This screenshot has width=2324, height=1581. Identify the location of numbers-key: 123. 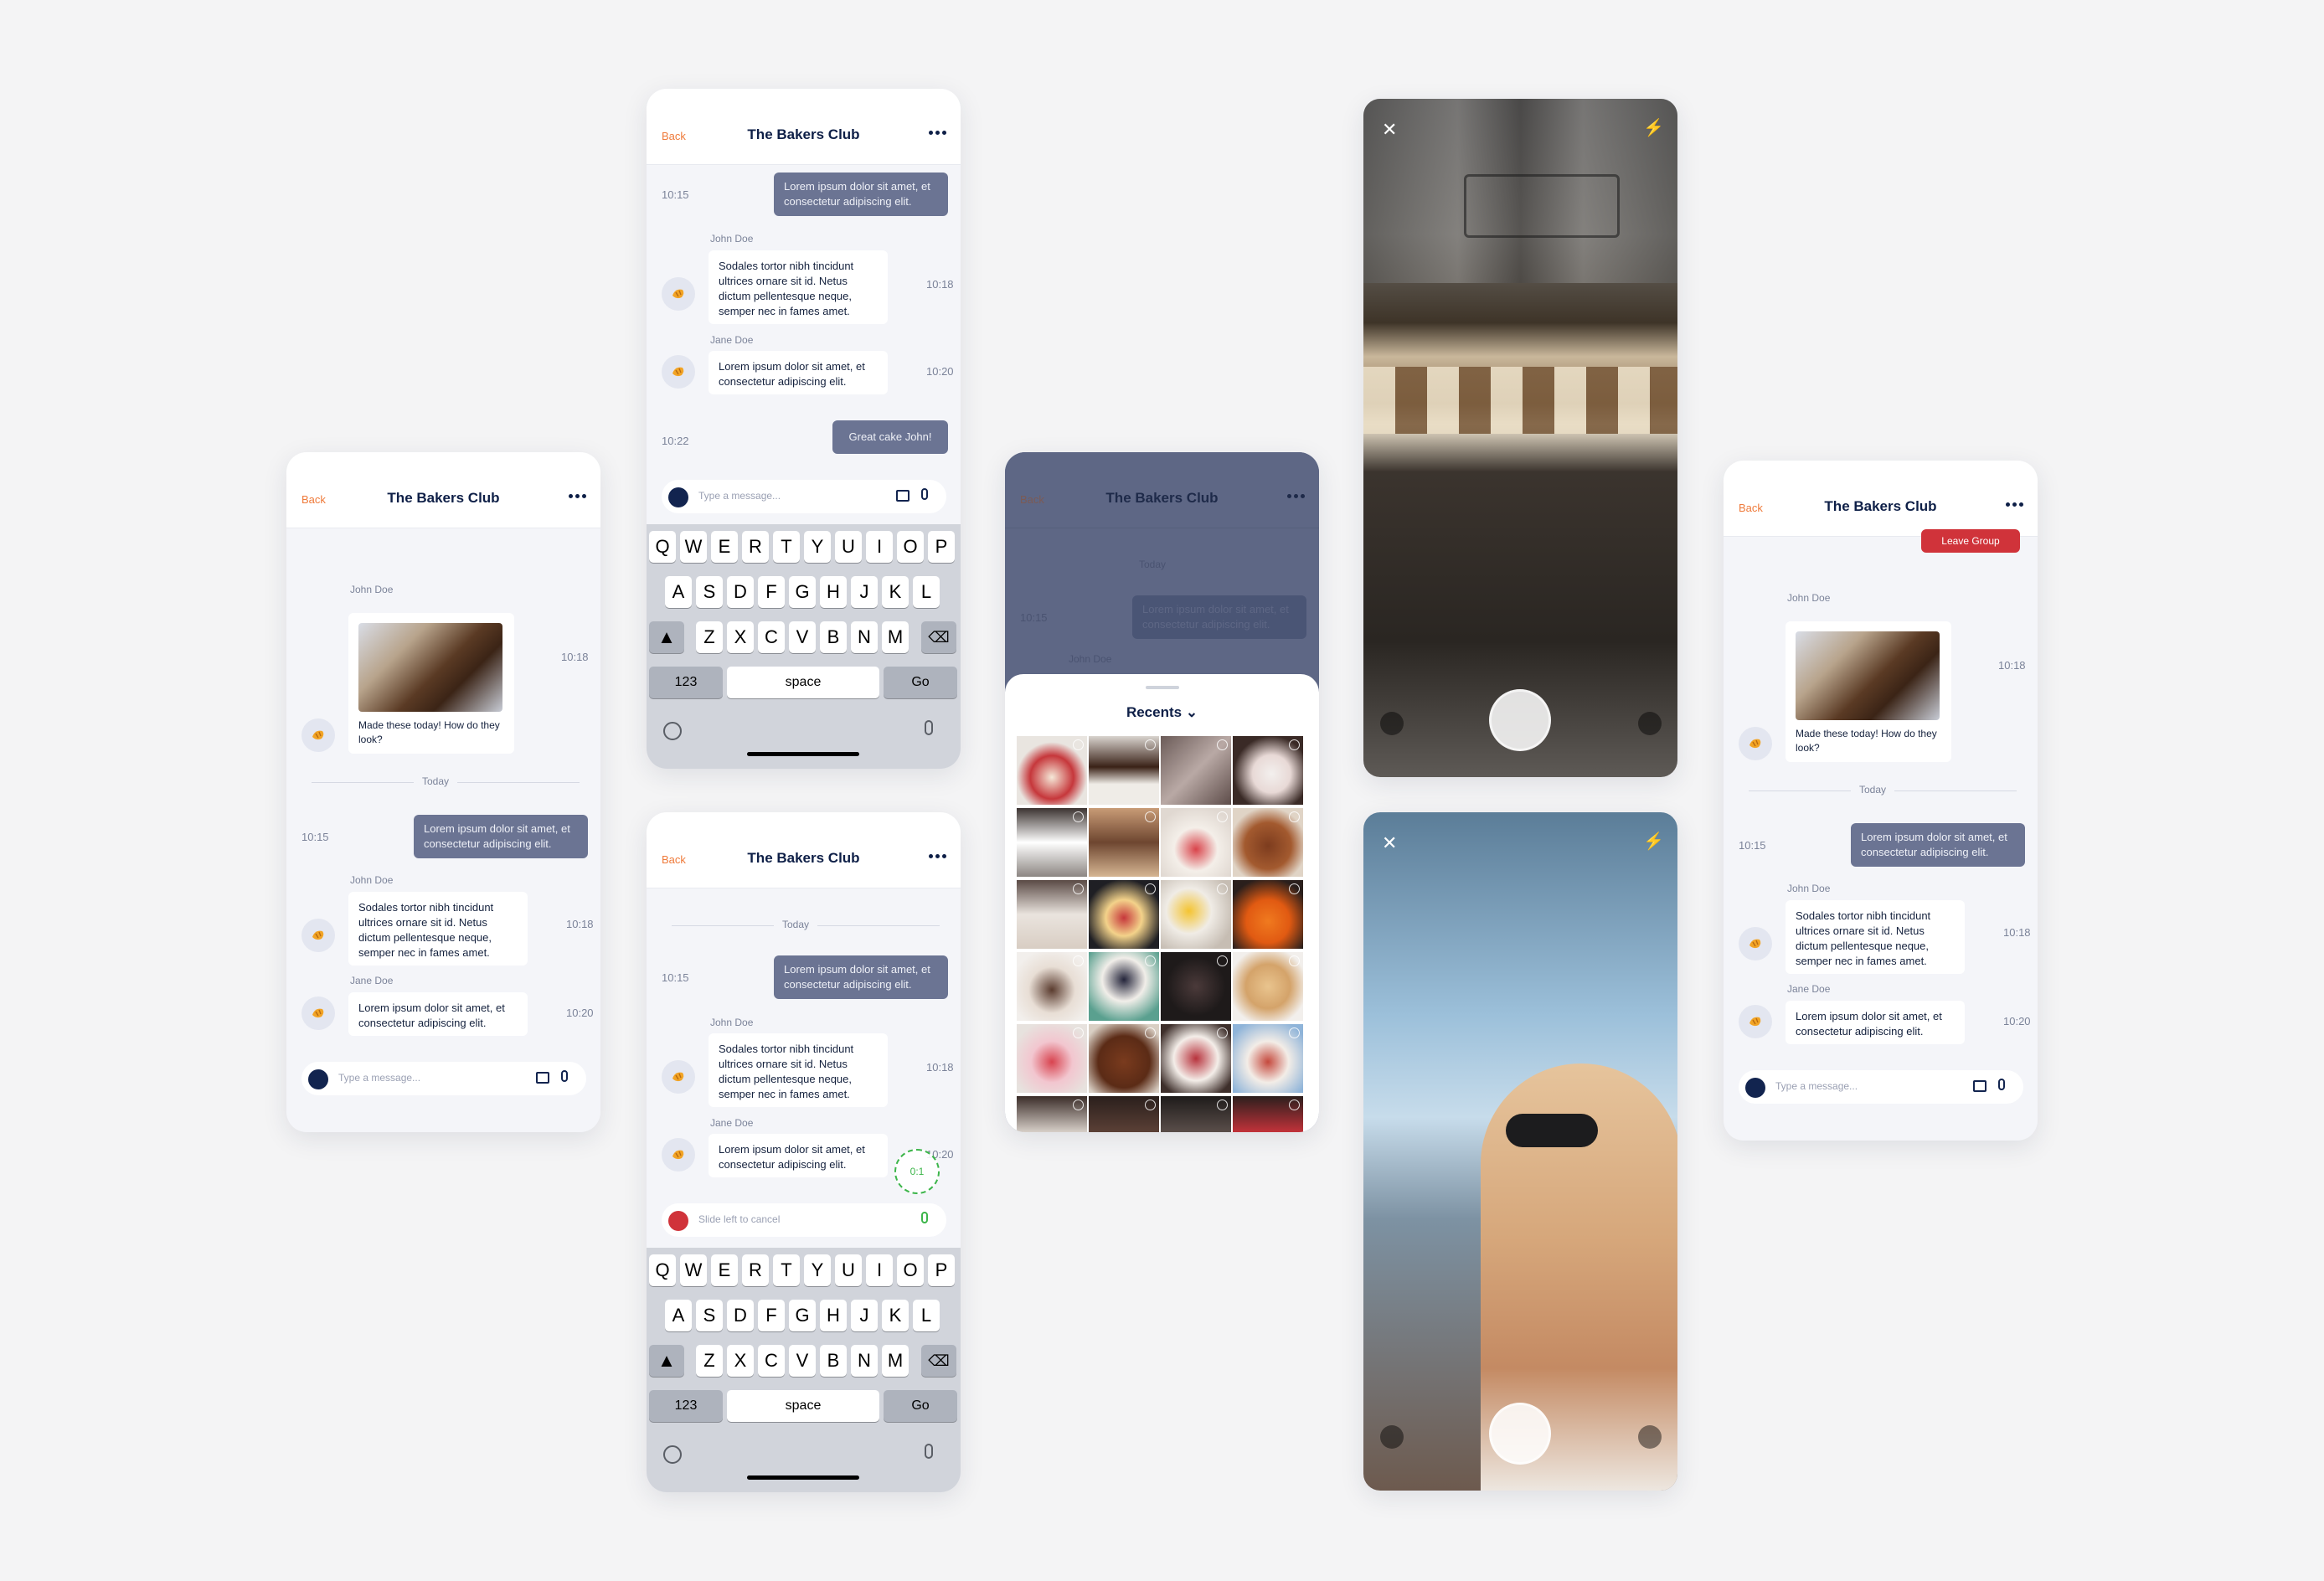
(686, 1406).